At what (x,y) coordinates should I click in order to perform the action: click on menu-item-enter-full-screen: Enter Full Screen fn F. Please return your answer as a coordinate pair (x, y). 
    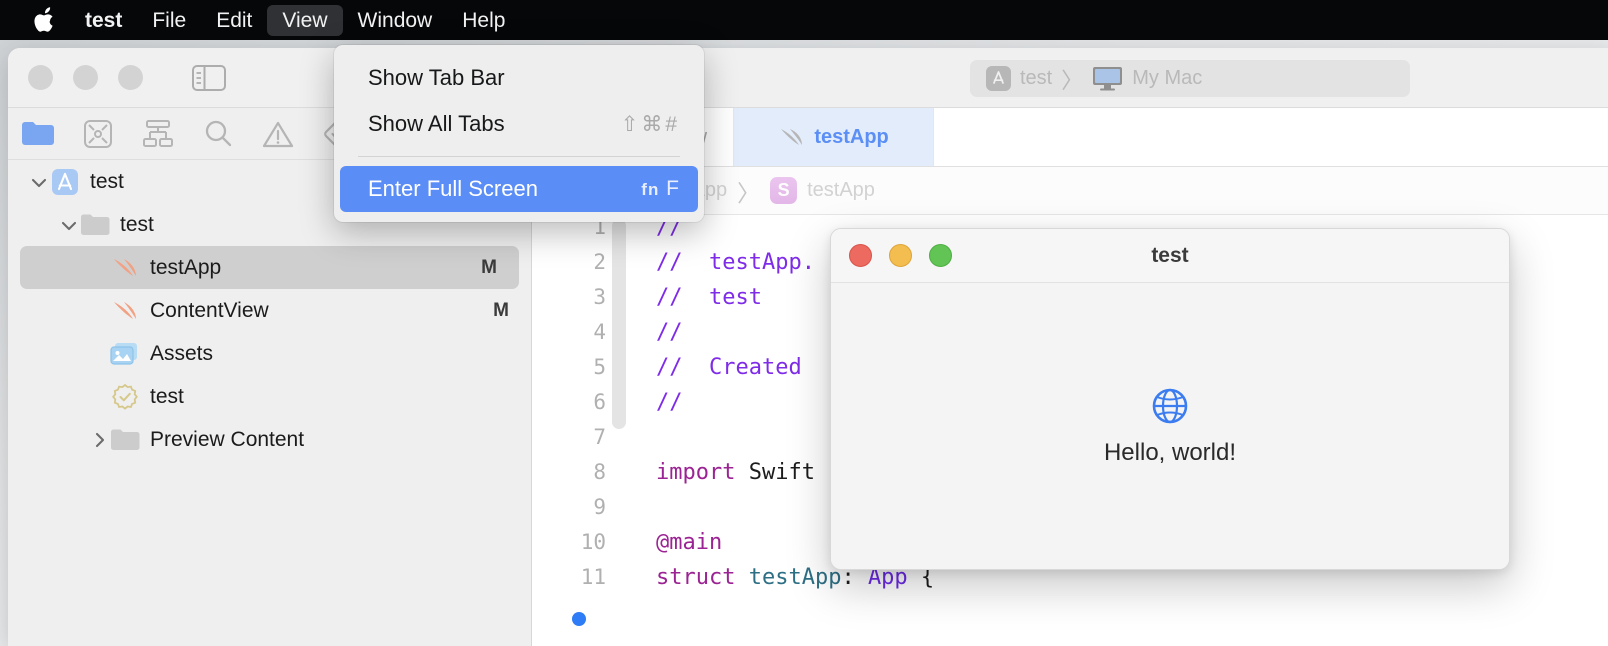
    Looking at the image, I should click on (519, 189).